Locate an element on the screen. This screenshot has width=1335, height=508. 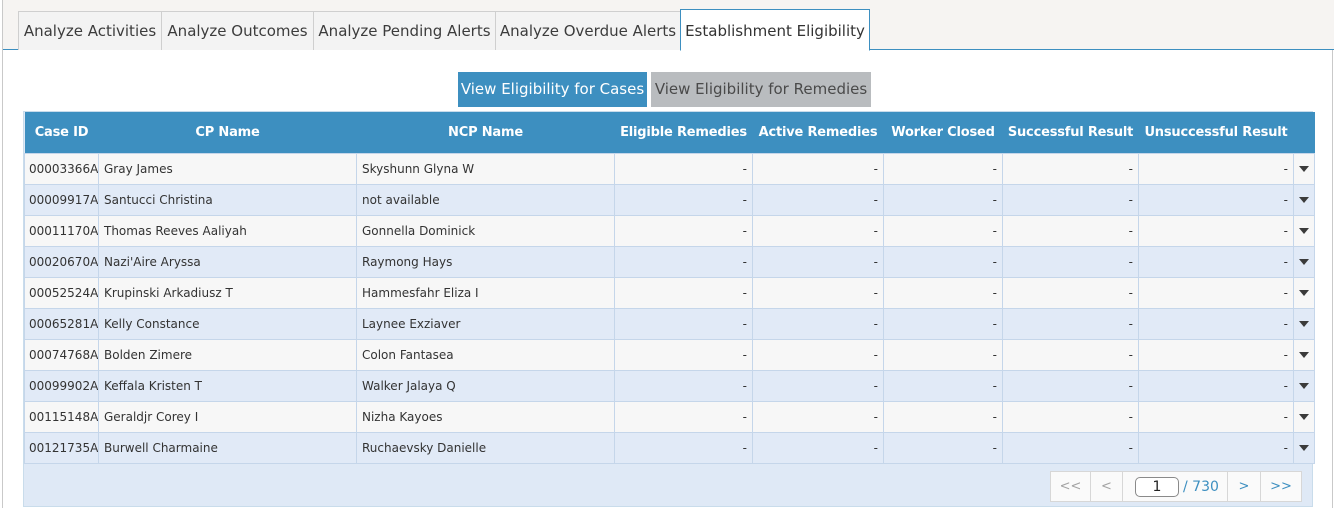
header-eligible-remedies: Eligible Remedies is located at coordinates (683, 132).